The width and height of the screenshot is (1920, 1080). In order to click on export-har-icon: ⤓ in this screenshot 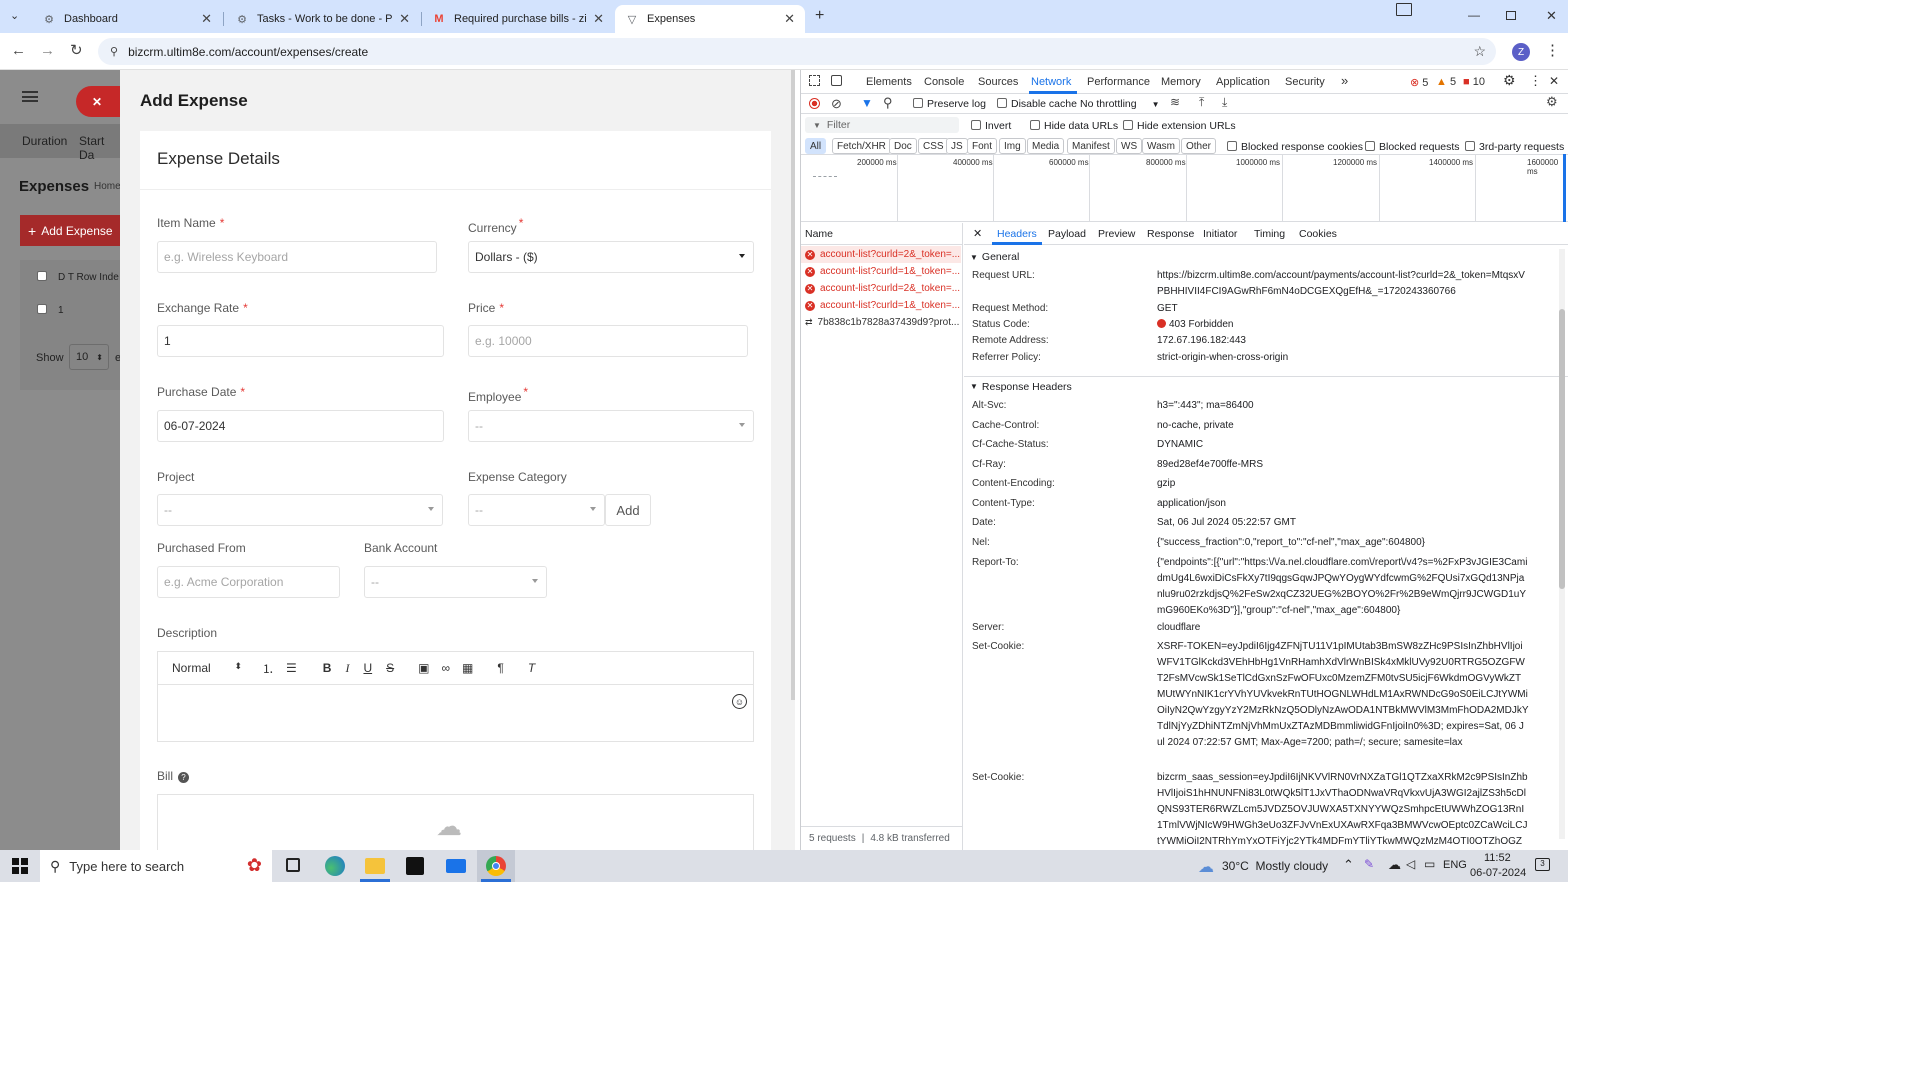, I will do `click(1224, 102)`.